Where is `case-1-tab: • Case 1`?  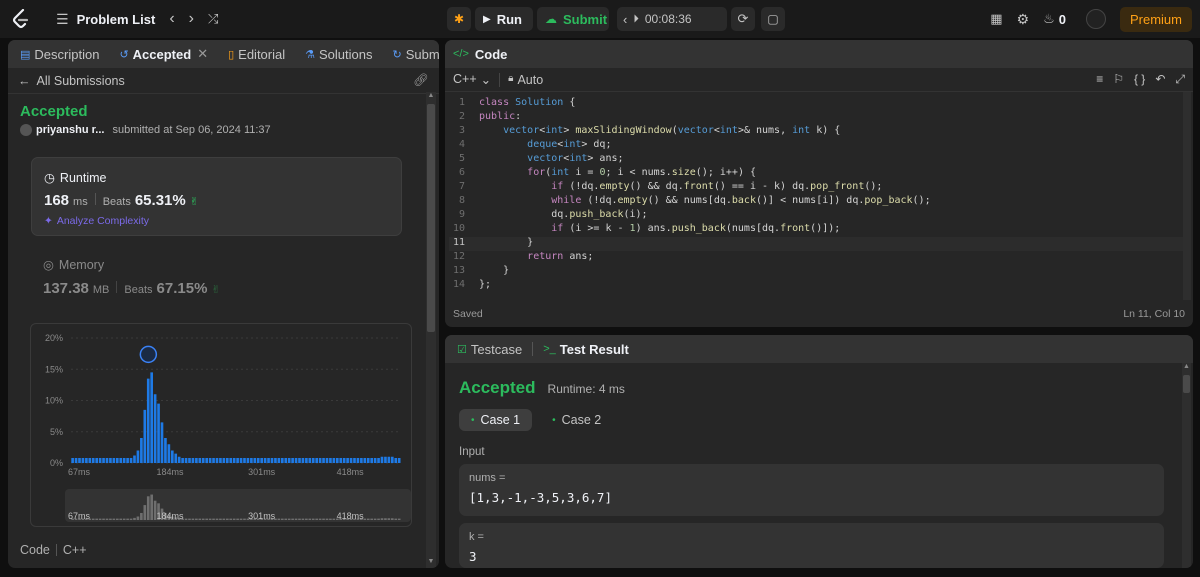
case-1-tab: • Case 1 is located at coordinates (496, 420).